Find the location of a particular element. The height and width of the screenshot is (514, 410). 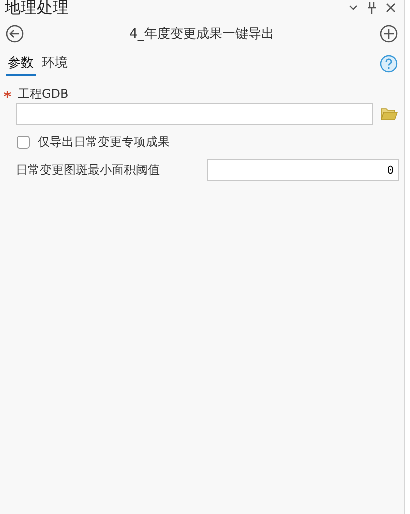

close-icon is located at coordinates (391, 8).